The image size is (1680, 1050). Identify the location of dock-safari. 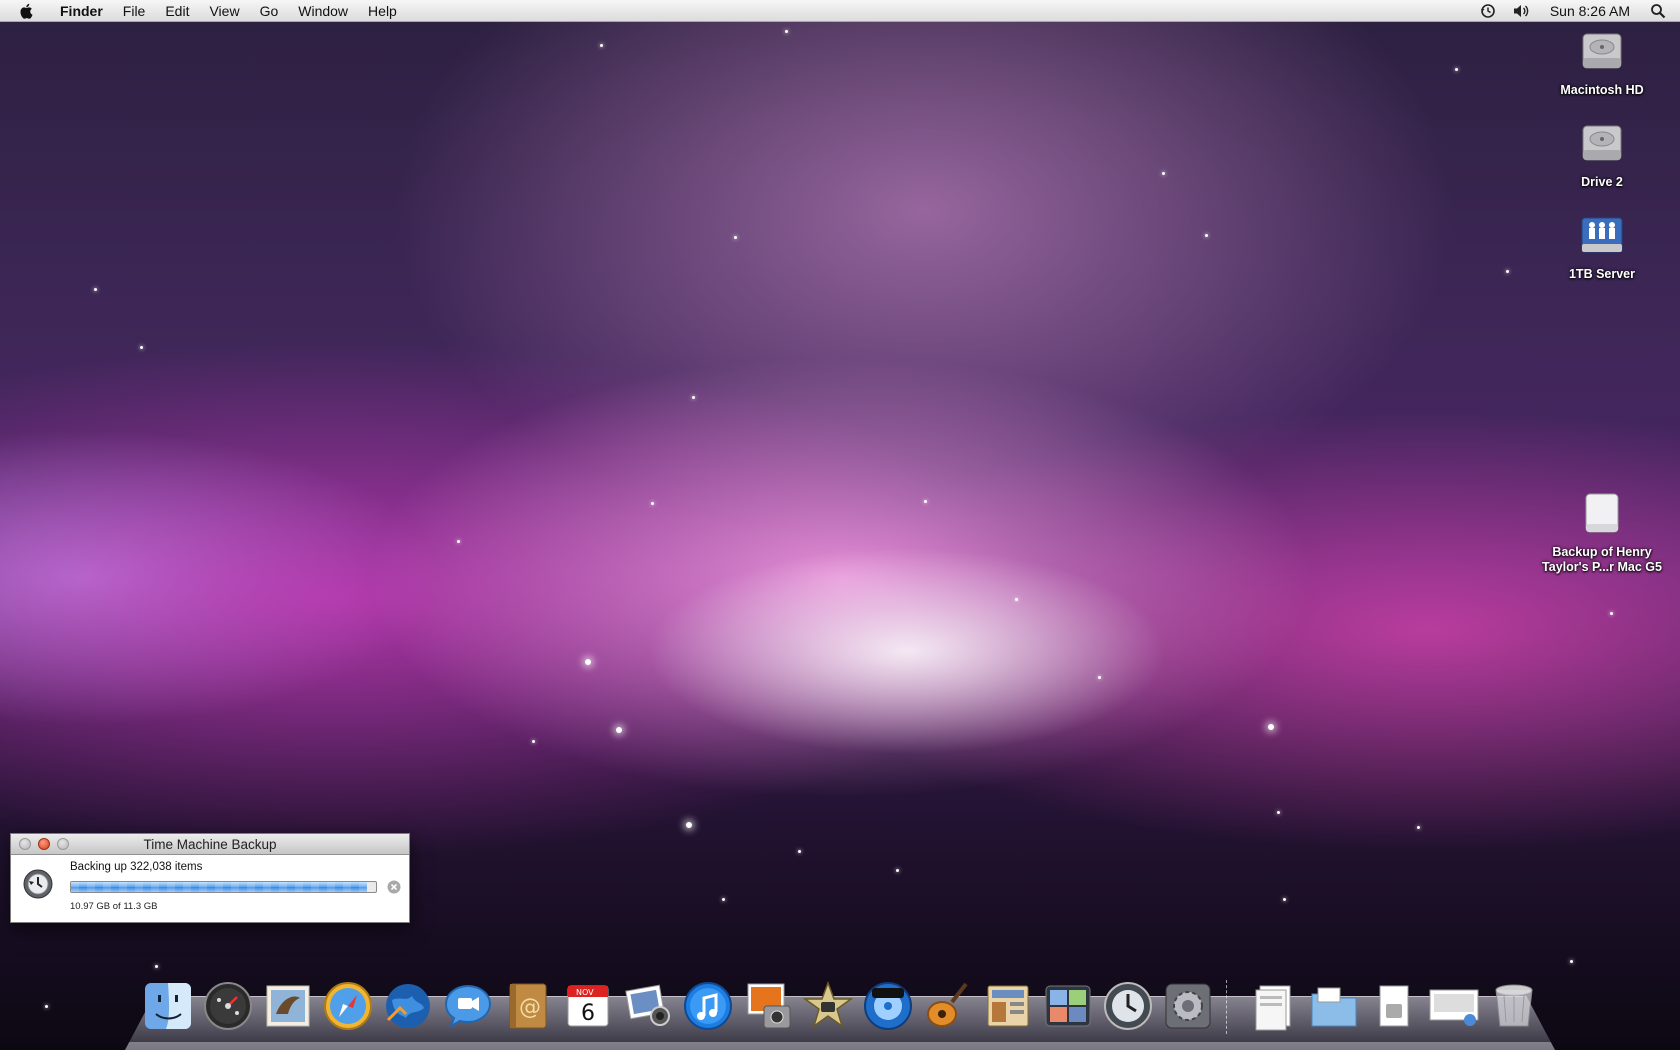
(348, 1006).